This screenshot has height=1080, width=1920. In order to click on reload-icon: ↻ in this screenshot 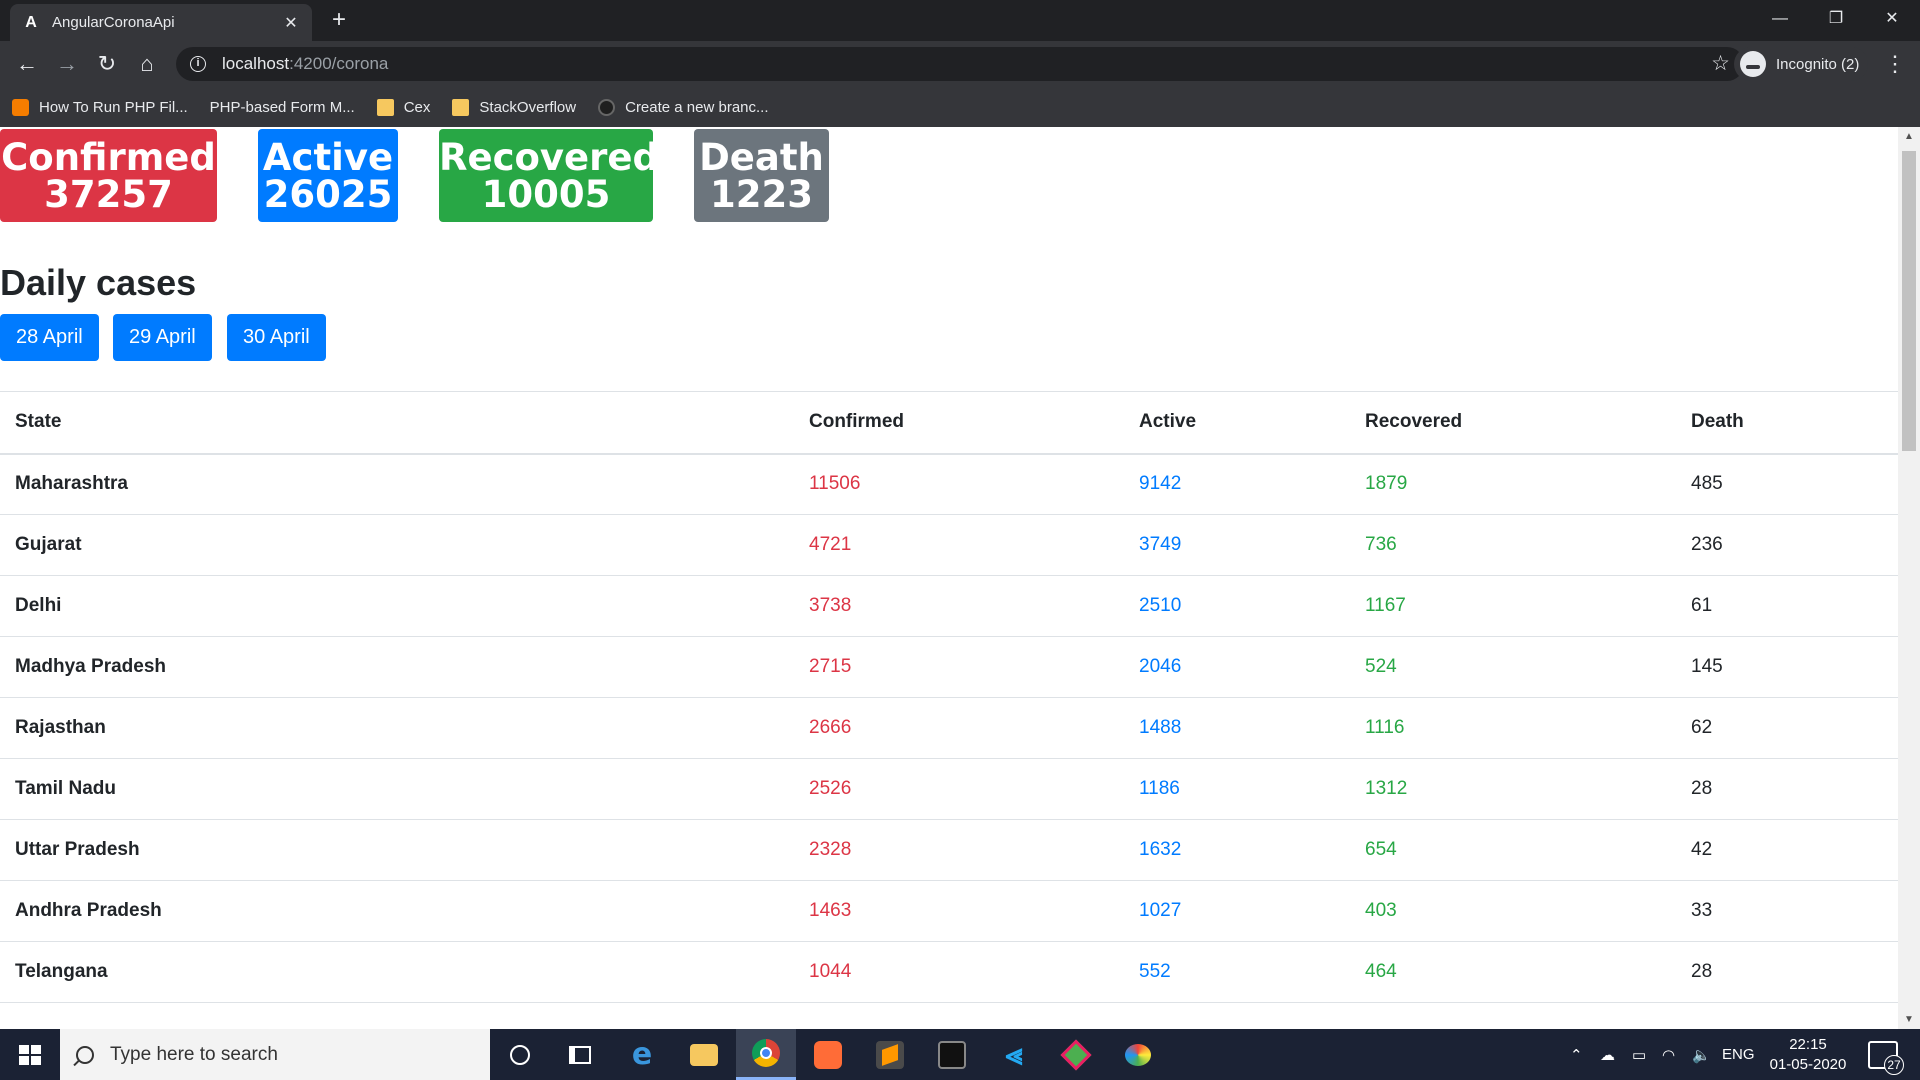, I will do `click(107, 64)`.